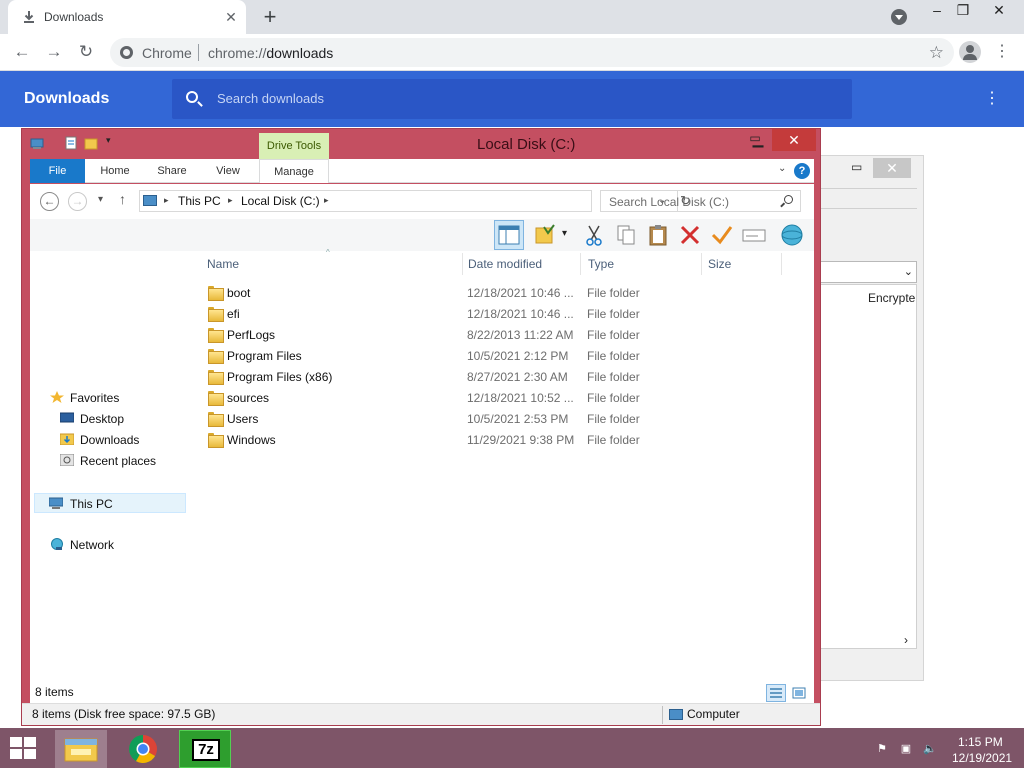 The width and height of the screenshot is (1024, 771). I want to click on paste-icon, so click(658, 235).